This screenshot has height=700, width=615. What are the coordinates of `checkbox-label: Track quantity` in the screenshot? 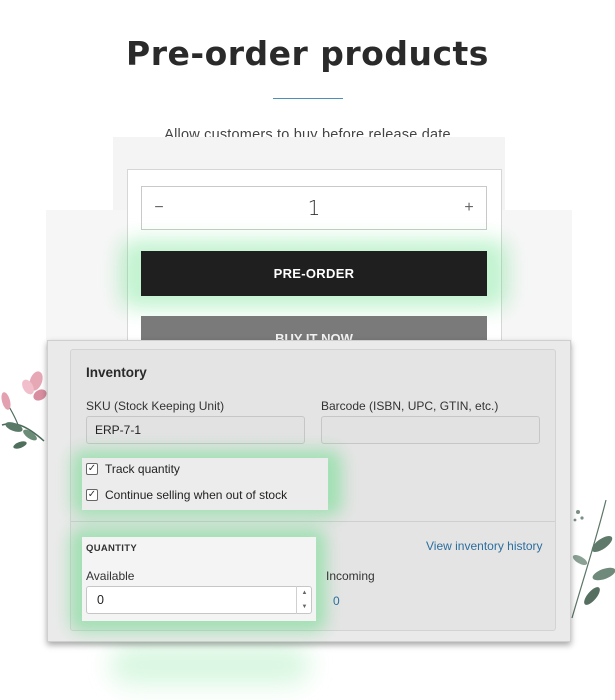 It's located at (142, 469).